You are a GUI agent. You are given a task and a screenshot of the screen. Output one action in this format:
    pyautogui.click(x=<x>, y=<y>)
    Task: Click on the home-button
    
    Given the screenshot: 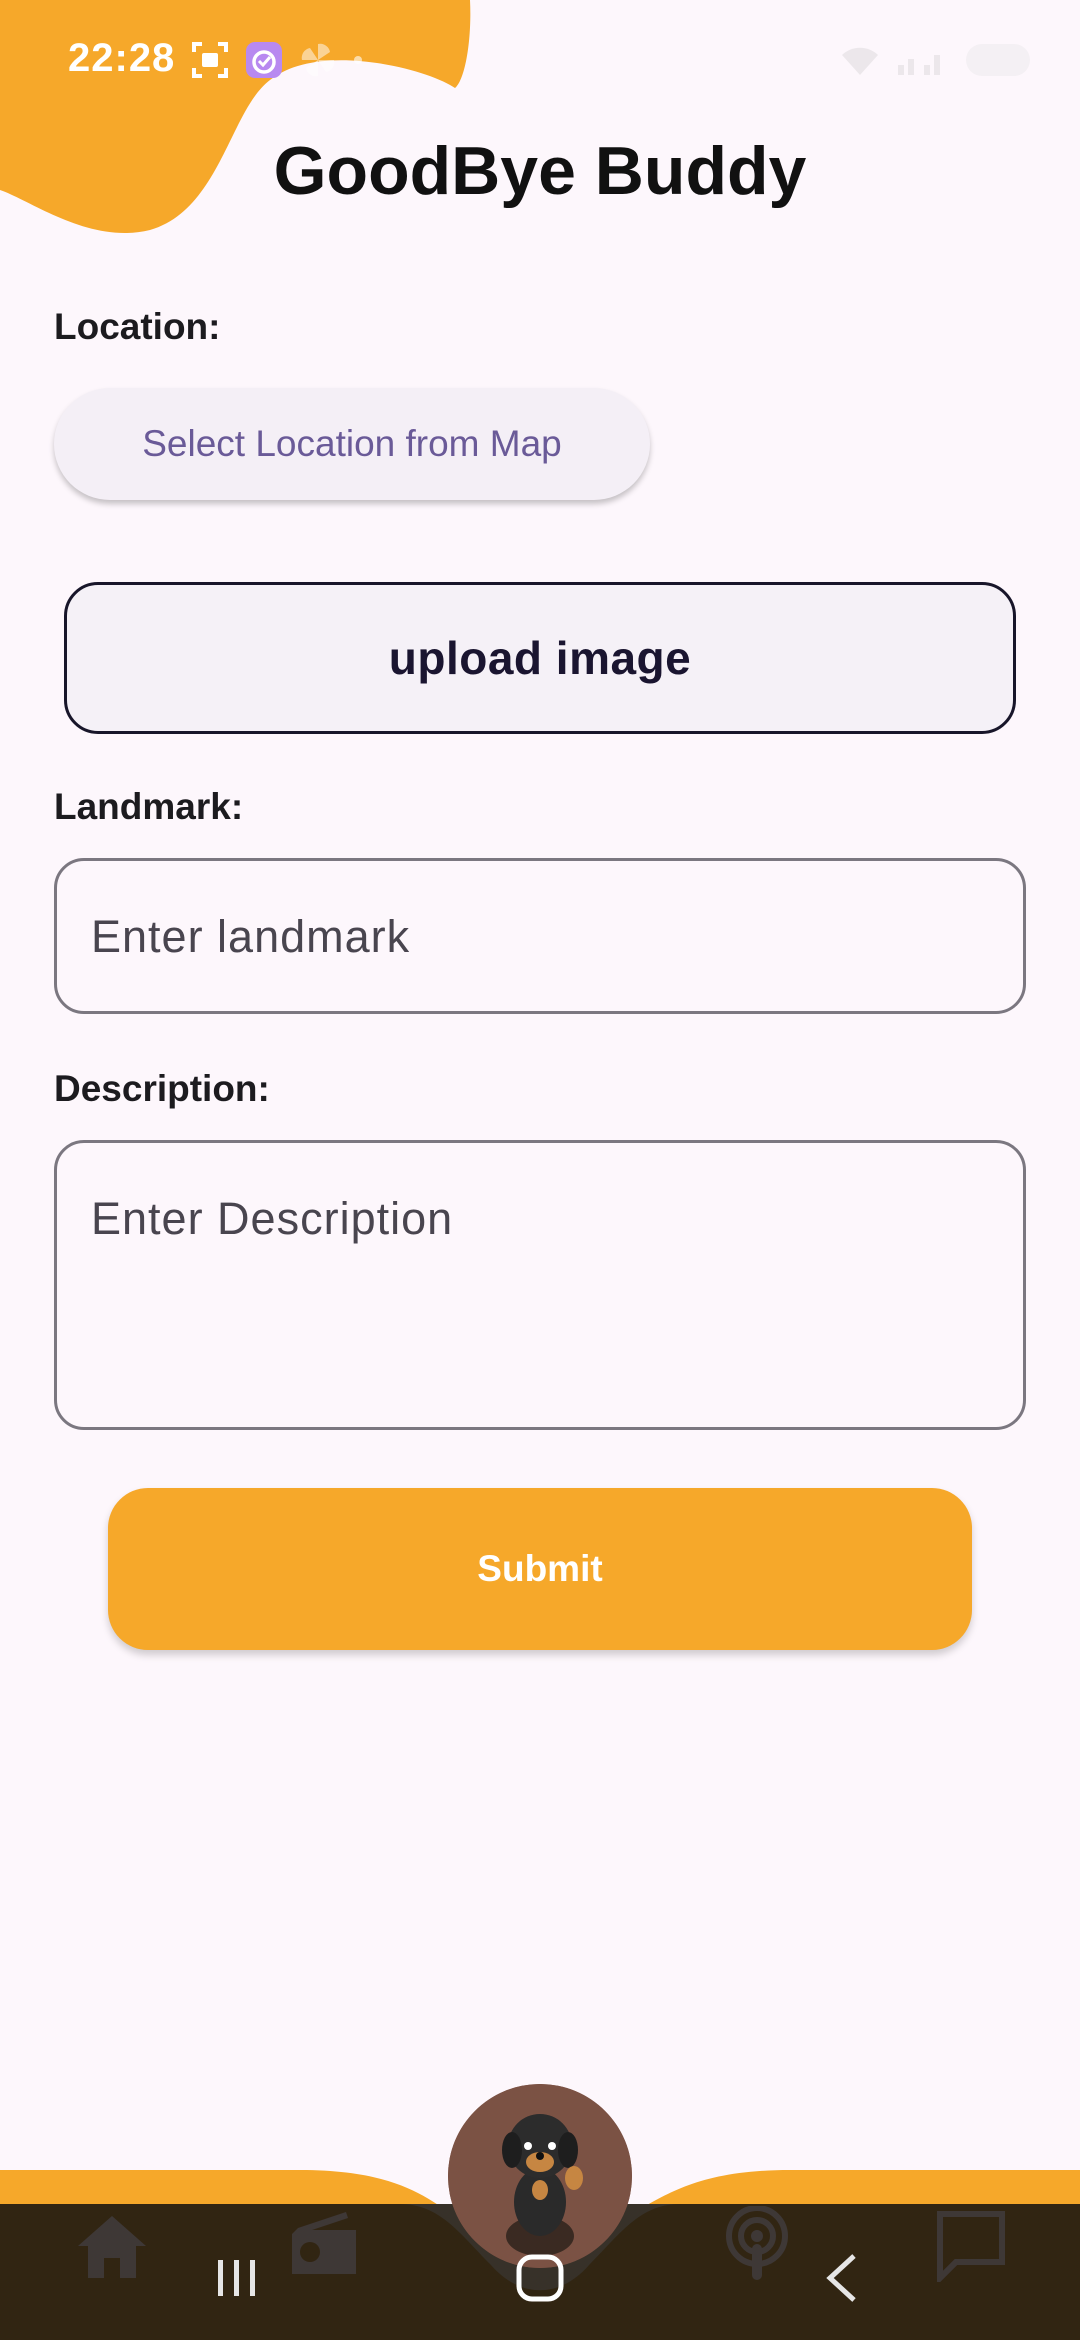 What is the action you would take?
    pyautogui.click(x=540, y=2278)
    